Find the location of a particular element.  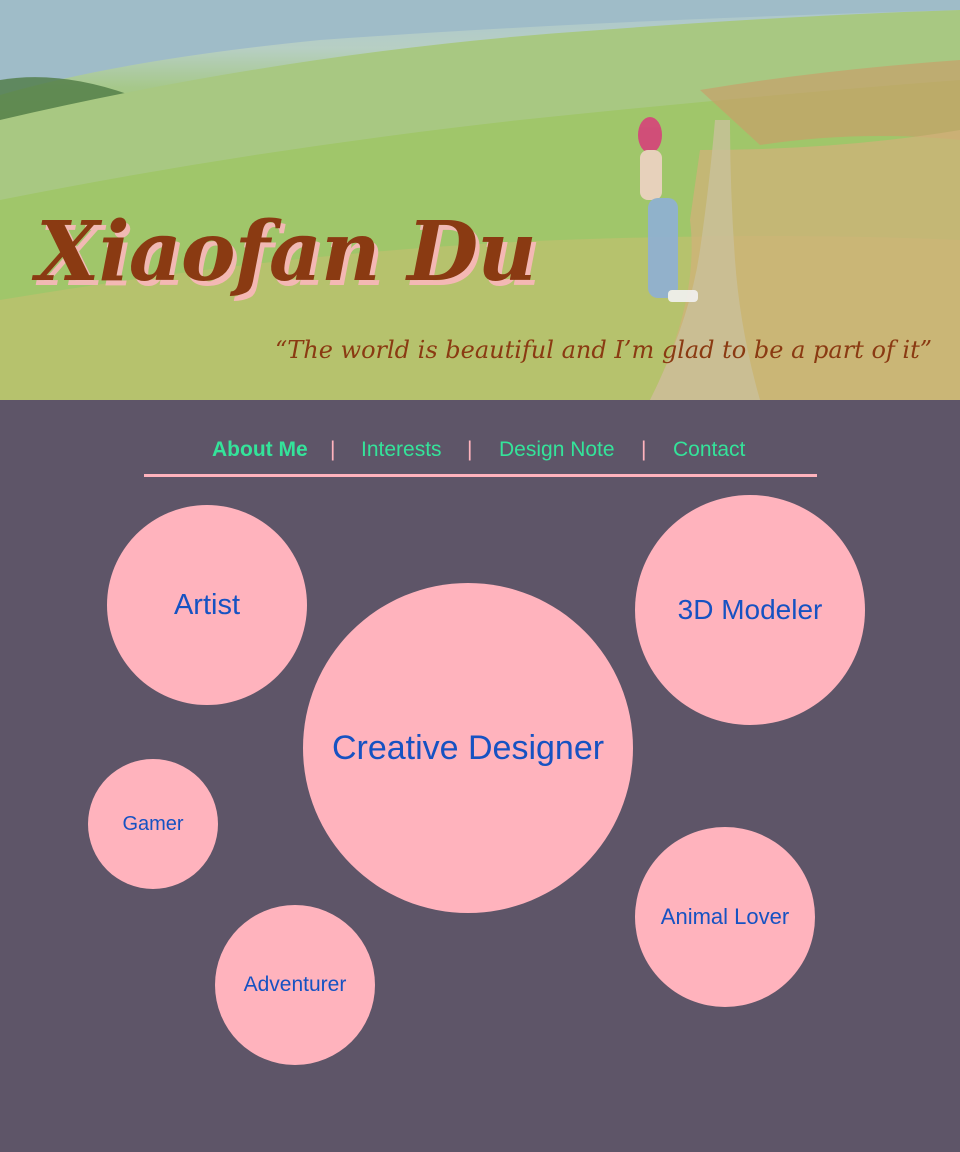

bubble-label: Artist is located at coordinates (207, 604).